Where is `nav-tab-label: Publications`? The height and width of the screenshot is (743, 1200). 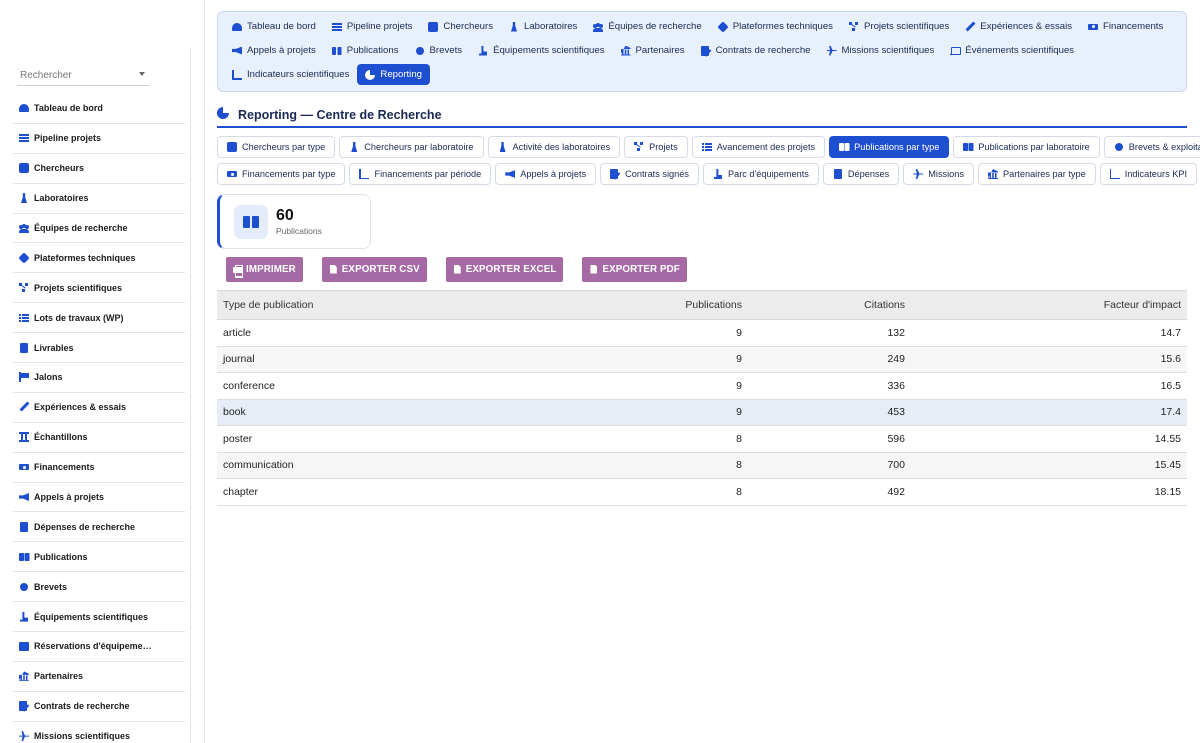
nav-tab-label: Publications is located at coordinates (372, 50).